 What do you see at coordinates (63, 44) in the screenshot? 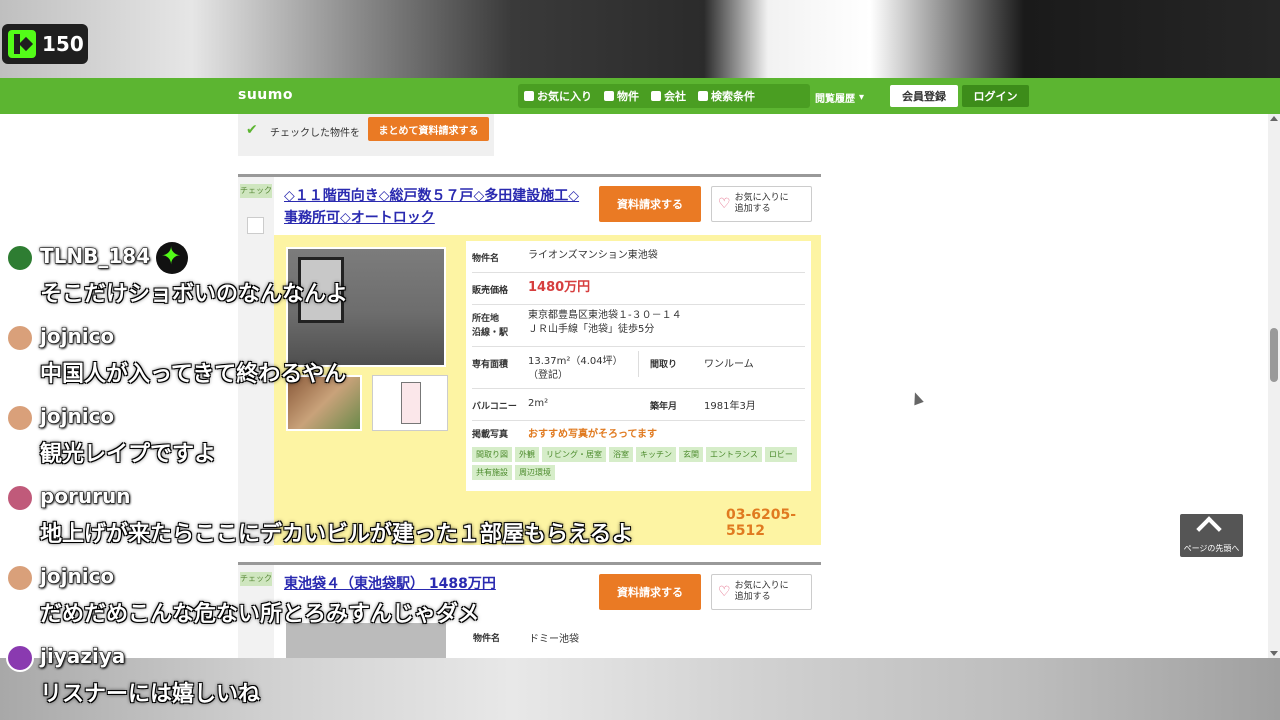
I see `viewer-count: 150` at bounding box center [63, 44].